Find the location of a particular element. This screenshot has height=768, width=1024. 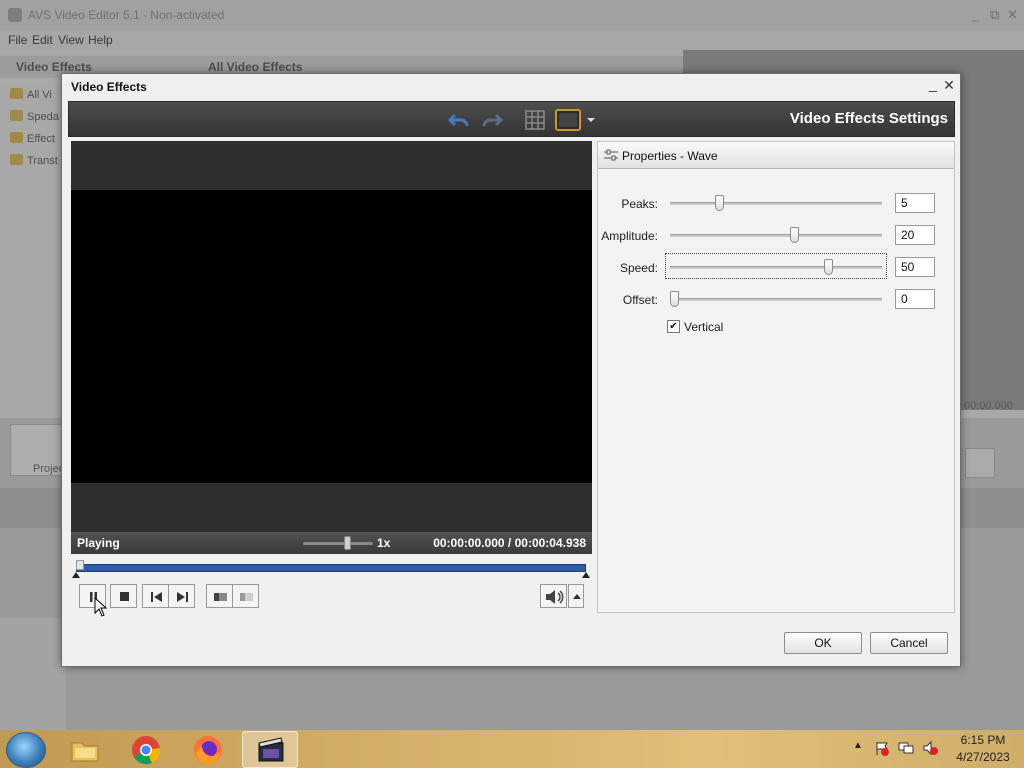

settings-sliders-icon is located at coordinates (611, 155).